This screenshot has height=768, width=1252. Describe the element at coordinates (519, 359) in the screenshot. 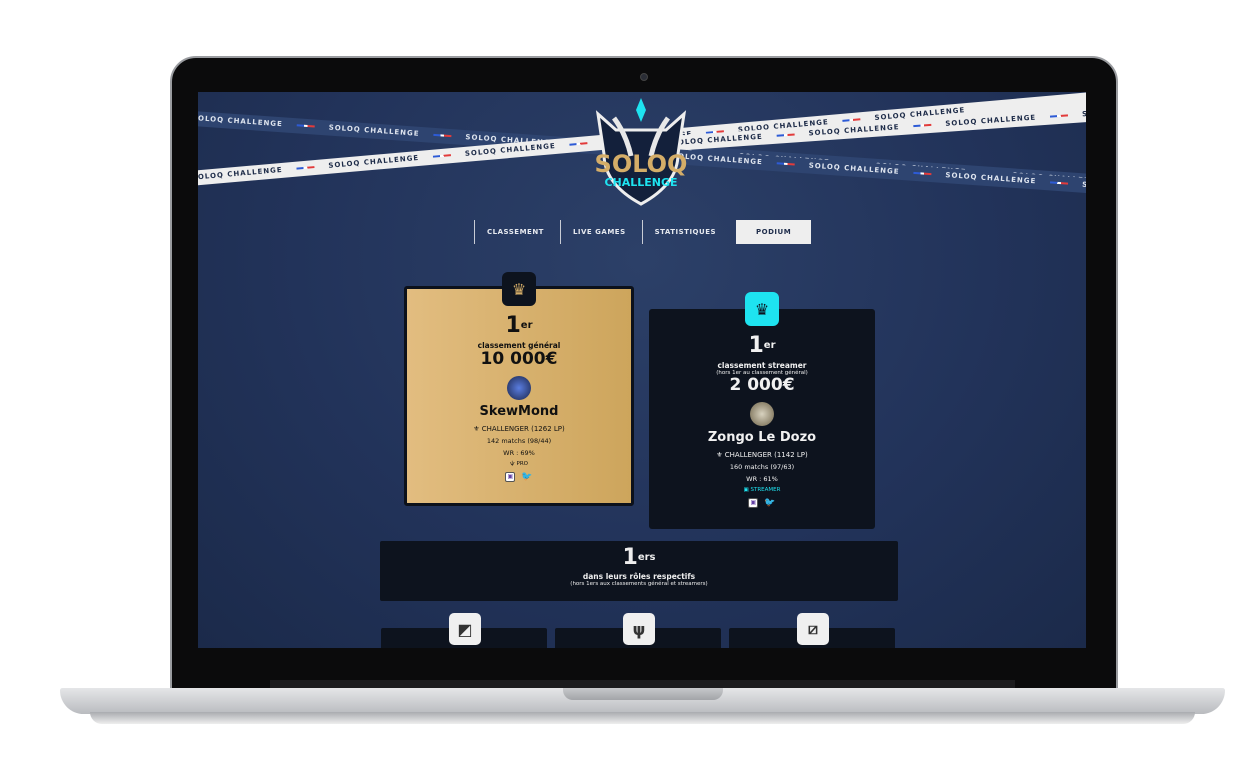

I see `prize-amount: 10 000€` at that location.